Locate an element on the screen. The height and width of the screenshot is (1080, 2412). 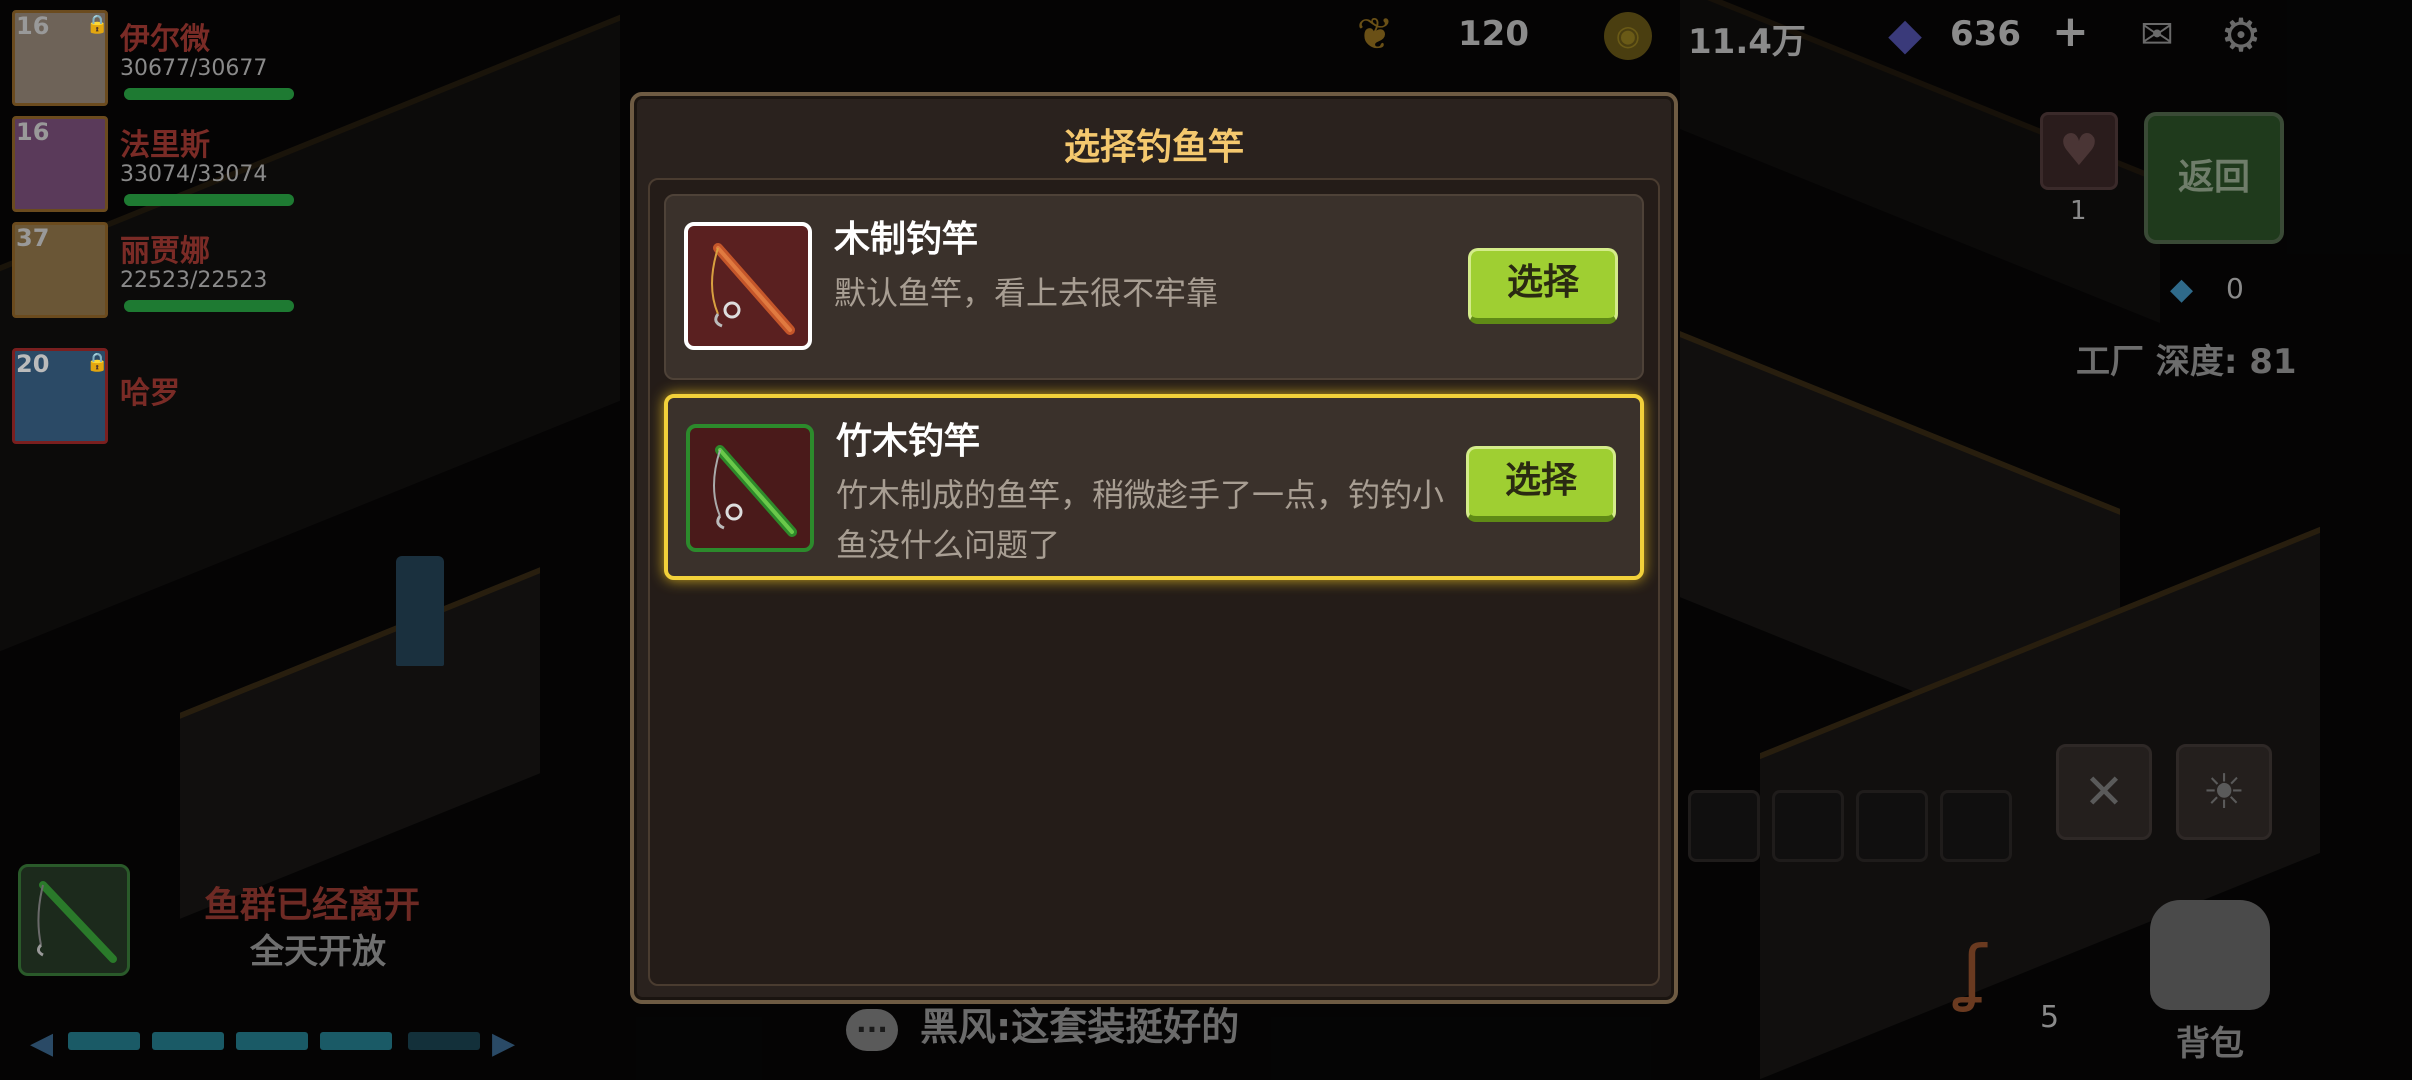
mail-icon: ✉ is located at coordinates (2157, 35).